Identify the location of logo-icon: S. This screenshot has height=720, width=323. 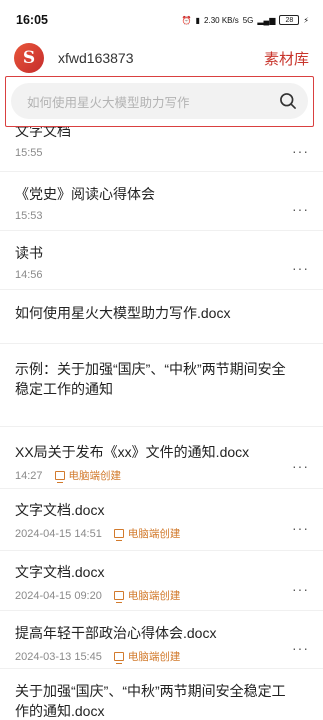
(29, 58).